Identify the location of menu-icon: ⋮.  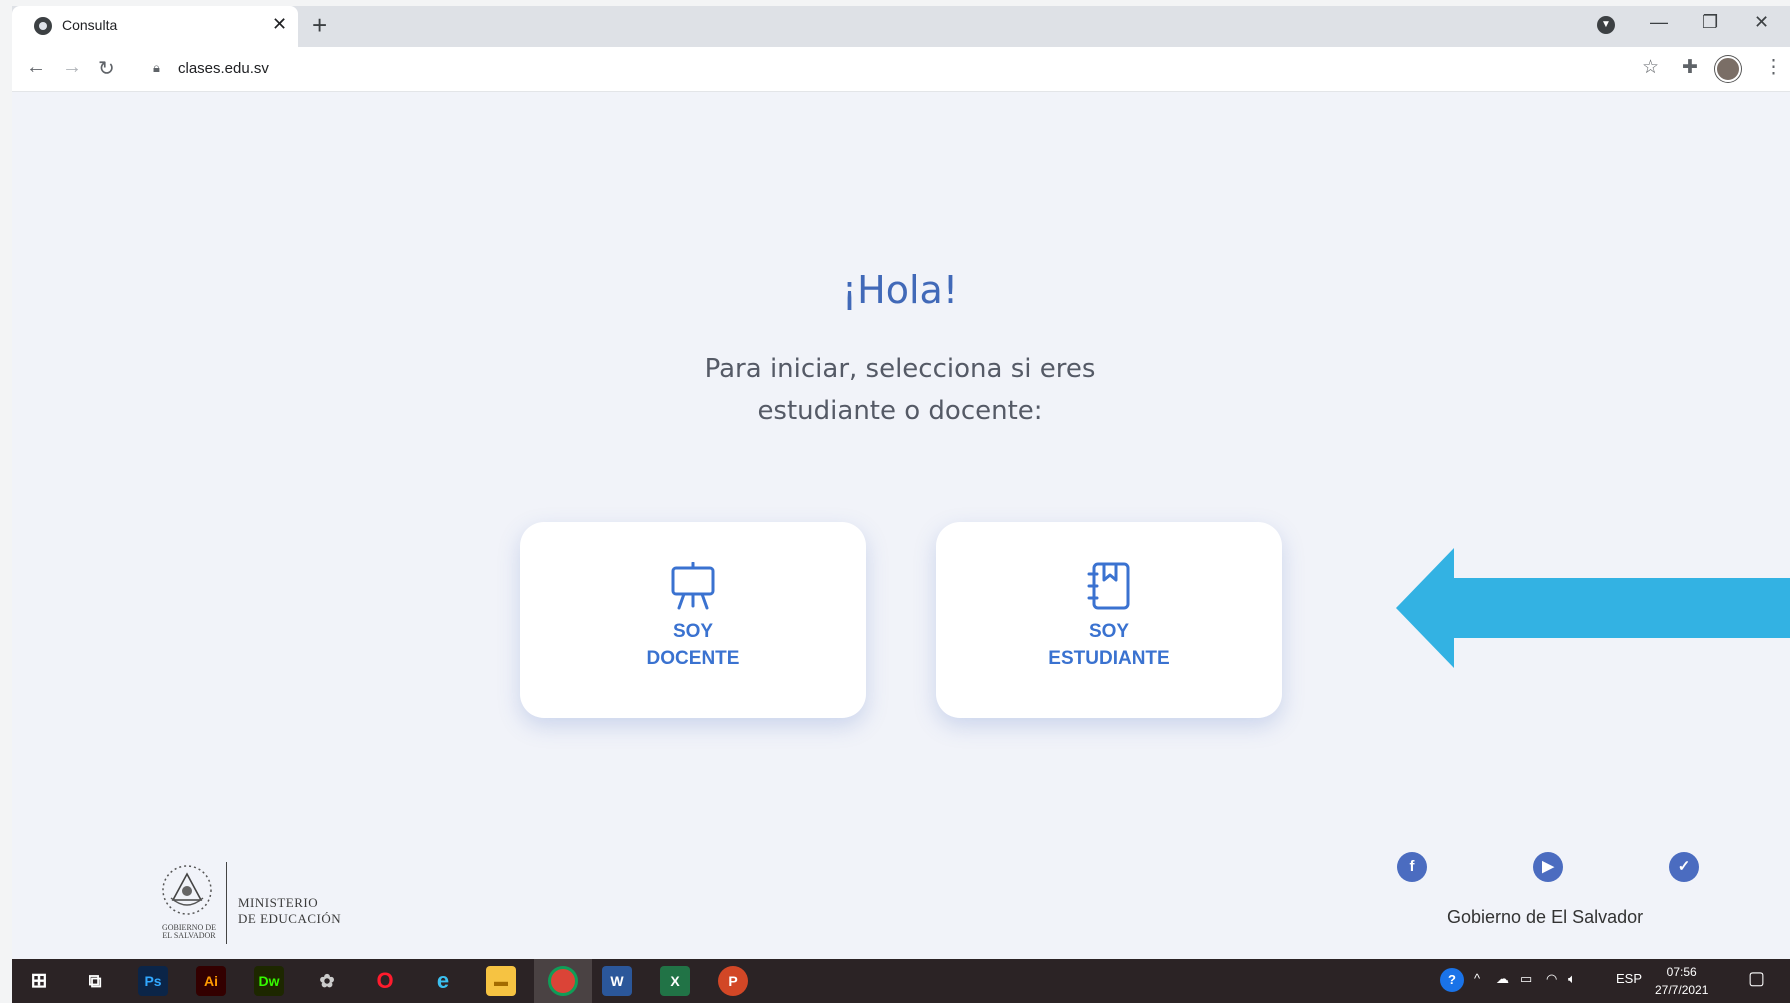
(1773, 67).